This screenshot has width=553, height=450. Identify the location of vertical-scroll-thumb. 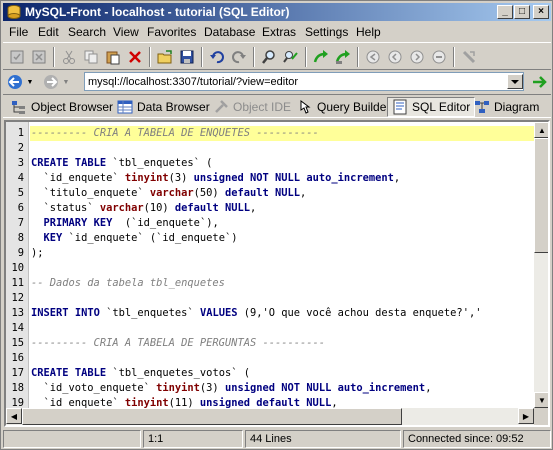
(541, 195).